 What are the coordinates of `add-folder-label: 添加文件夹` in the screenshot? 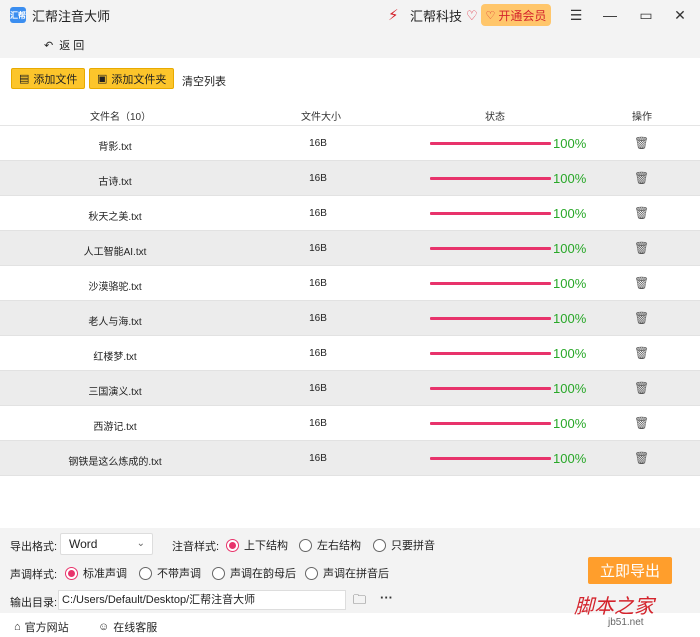 It's located at (139, 79).